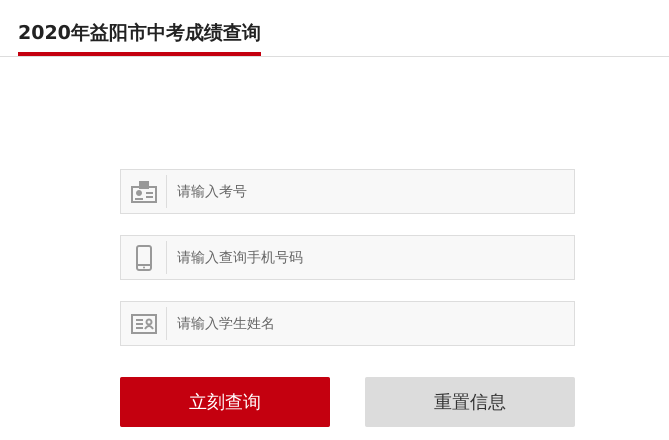 Image resolution: width=669 pixels, height=440 pixels. Describe the element at coordinates (143, 324) in the screenshot. I see `id-card-icon` at that location.